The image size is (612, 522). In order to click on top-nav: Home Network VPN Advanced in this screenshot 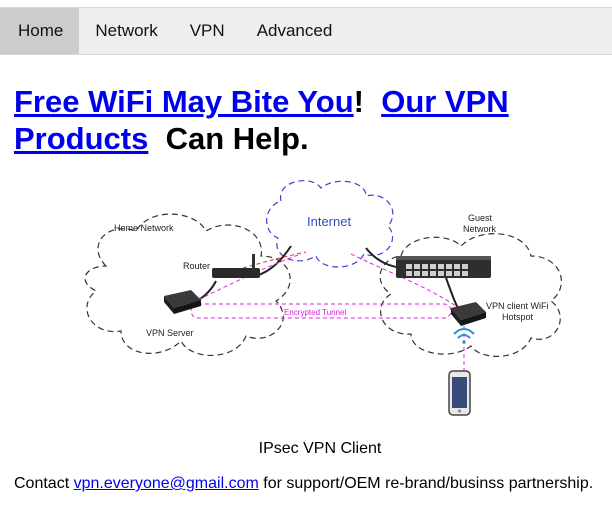, I will do `click(306, 31)`.